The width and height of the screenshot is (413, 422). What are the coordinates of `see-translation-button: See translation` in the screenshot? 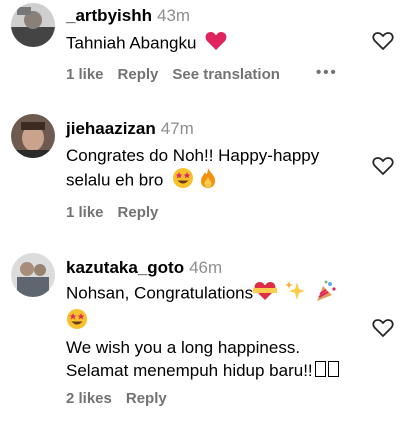 It's located at (226, 74).